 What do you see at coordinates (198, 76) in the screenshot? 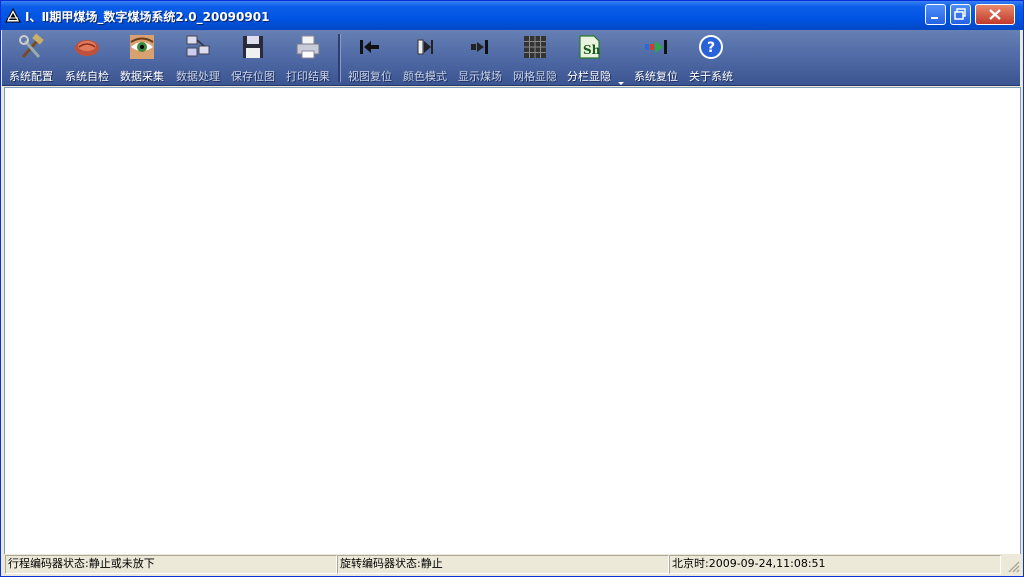
I see `toolbar-label: 数据处理` at bounding box center [198, 76].